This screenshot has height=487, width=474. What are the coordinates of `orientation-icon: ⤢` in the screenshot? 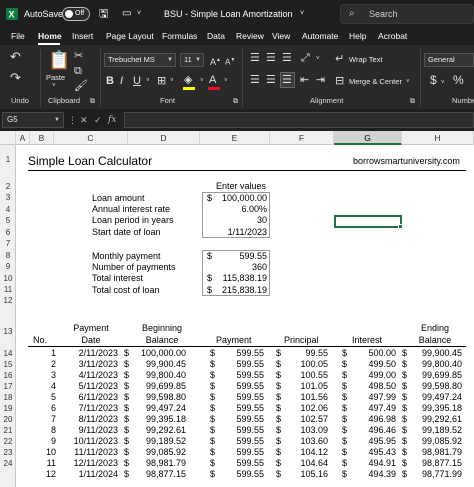 It's located at (305, 58).